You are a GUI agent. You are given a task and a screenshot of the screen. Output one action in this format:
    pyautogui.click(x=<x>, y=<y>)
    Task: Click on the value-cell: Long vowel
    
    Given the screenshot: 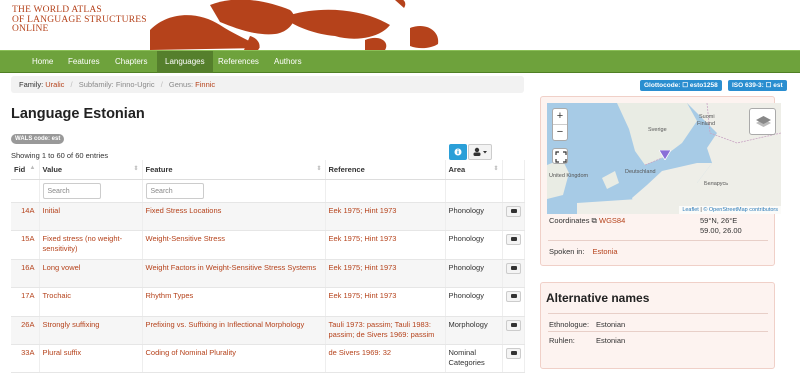 What is the action you would take?
    pyautogui.click(x=91, y=273)
    